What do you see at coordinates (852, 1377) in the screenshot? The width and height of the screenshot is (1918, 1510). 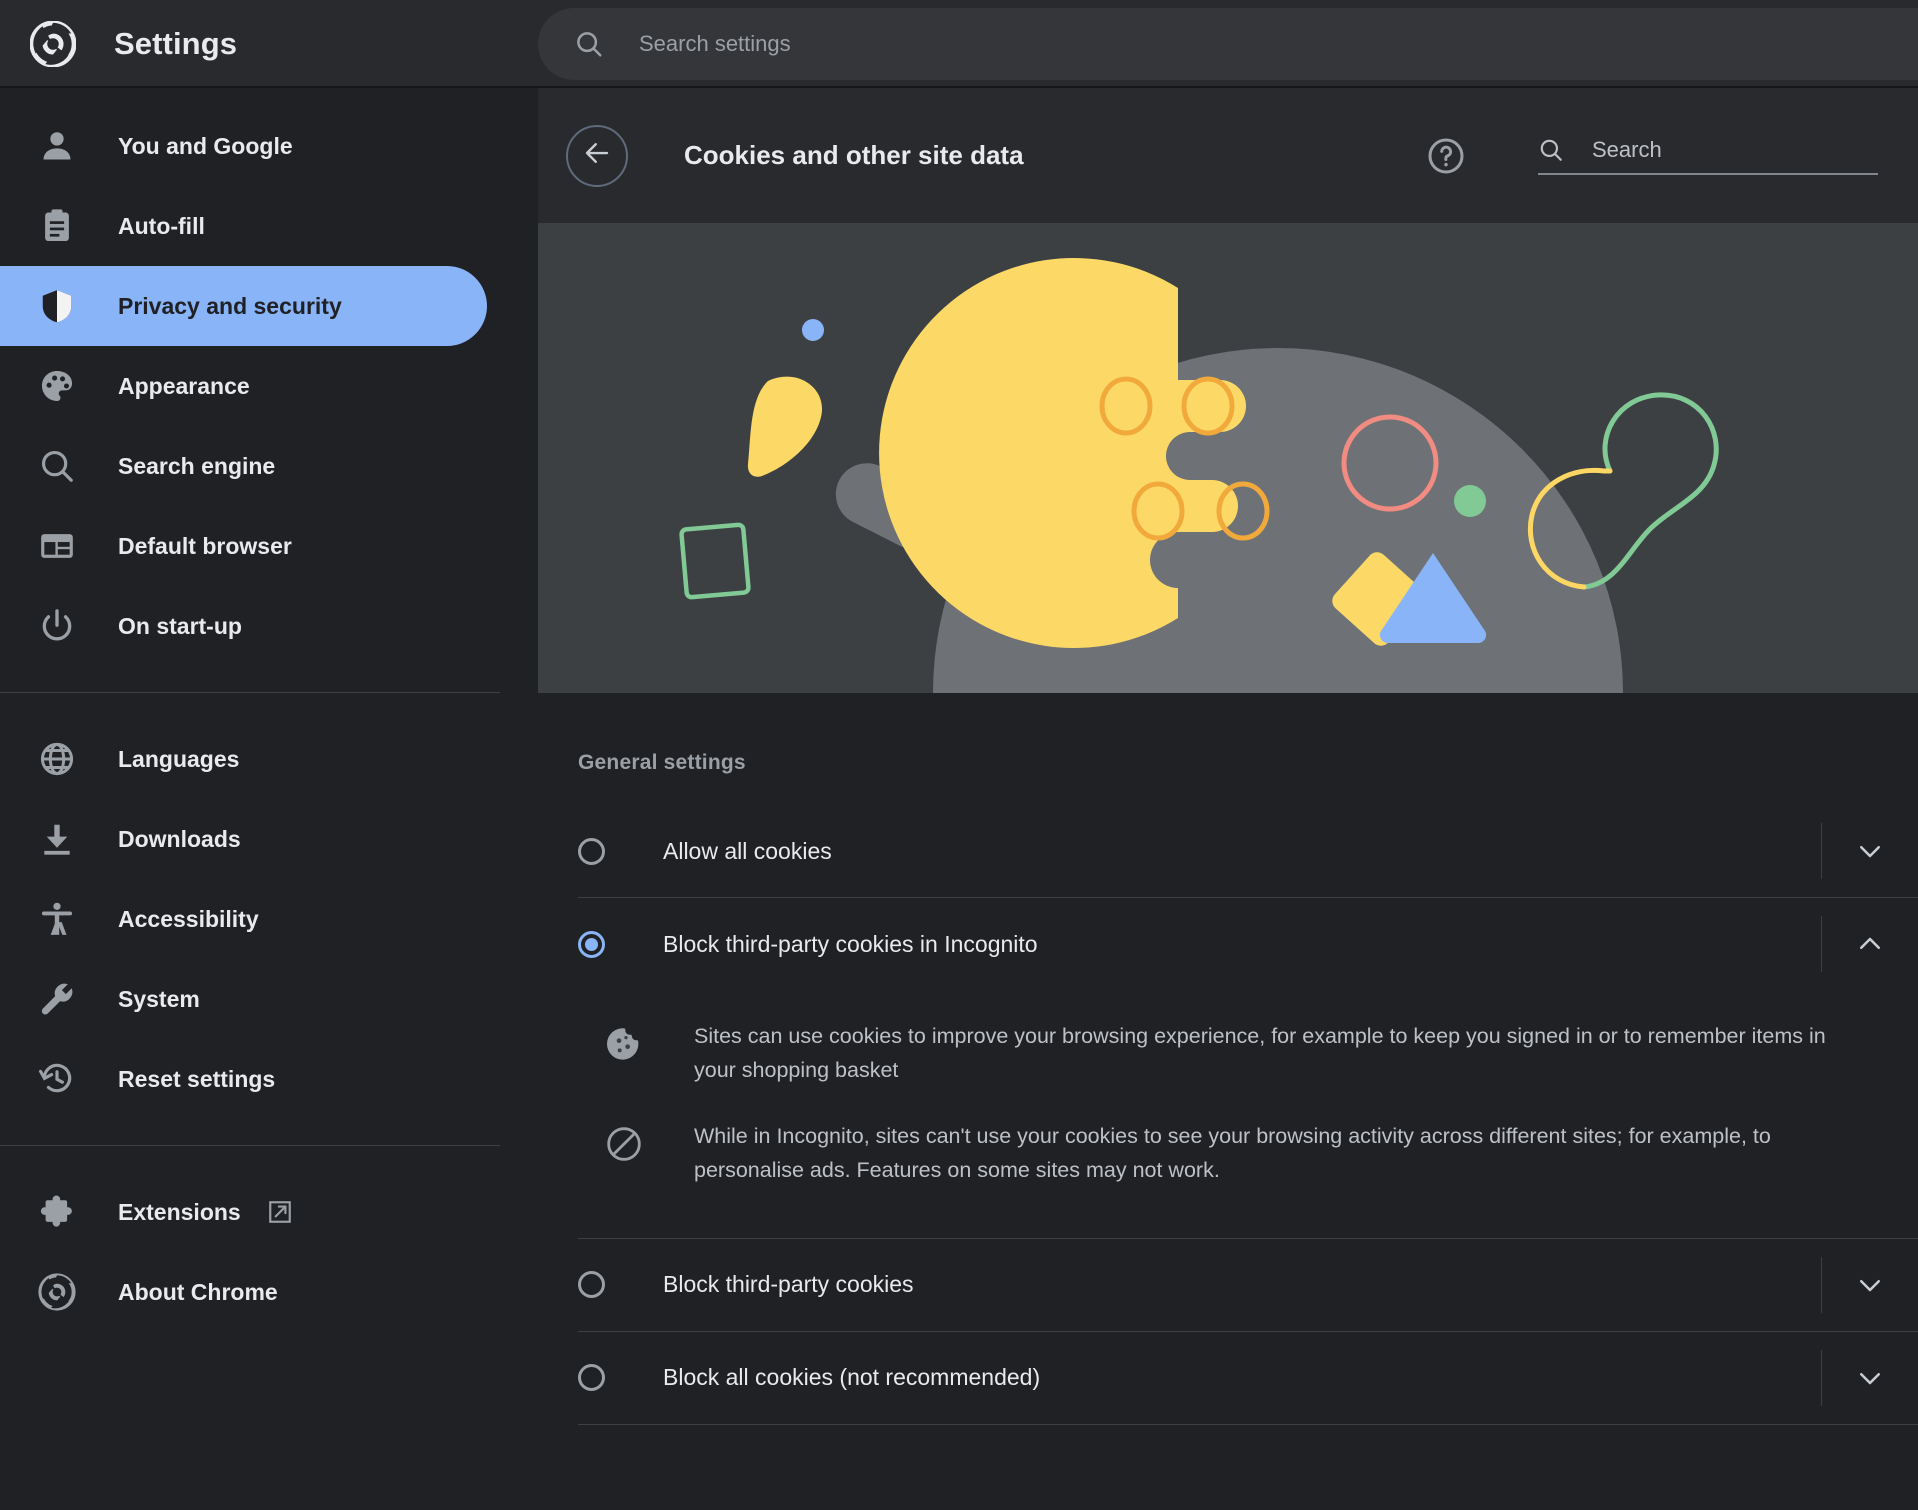 I see `option-label: Block all cookies (not recommended)` at bounding box center [852, 1377].